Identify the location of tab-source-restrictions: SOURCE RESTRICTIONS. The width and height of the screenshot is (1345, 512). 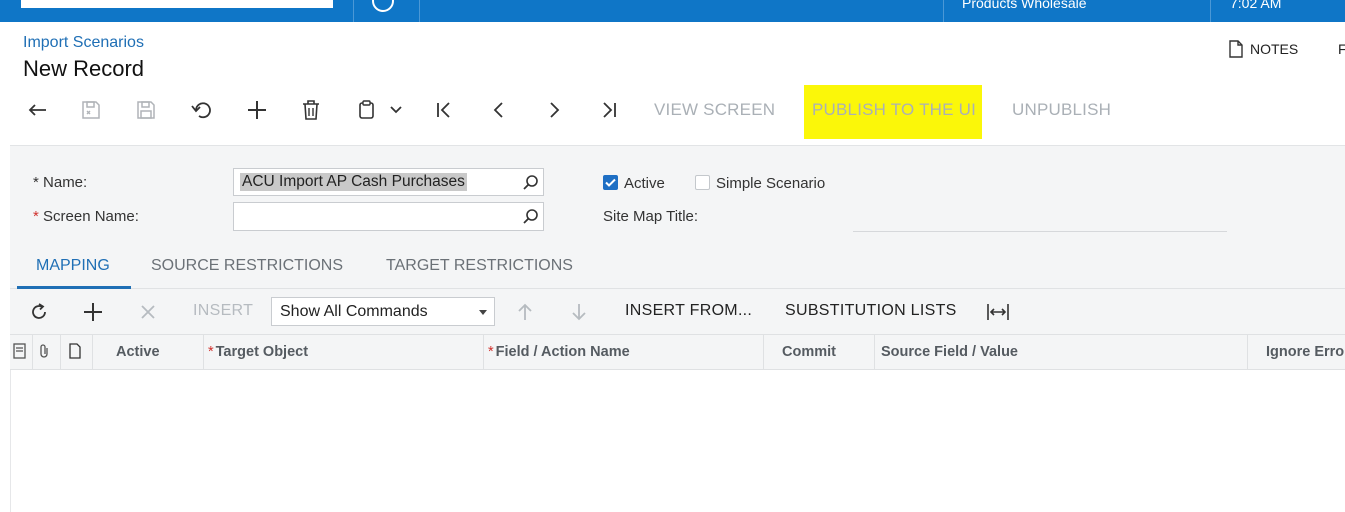
(247, 266).